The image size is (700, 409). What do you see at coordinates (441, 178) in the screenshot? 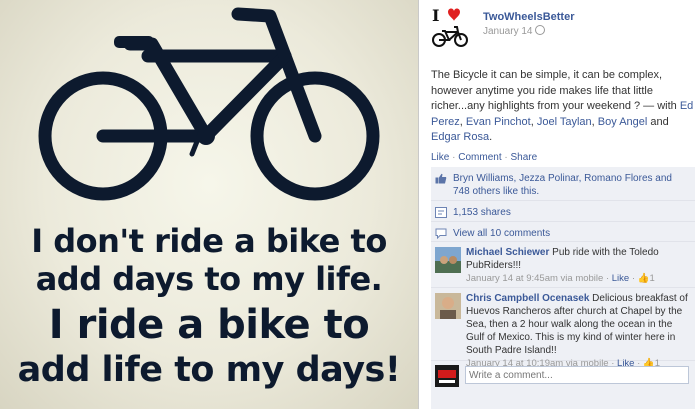
I see `like-thumb-icon` at bounding box center [441, 178].